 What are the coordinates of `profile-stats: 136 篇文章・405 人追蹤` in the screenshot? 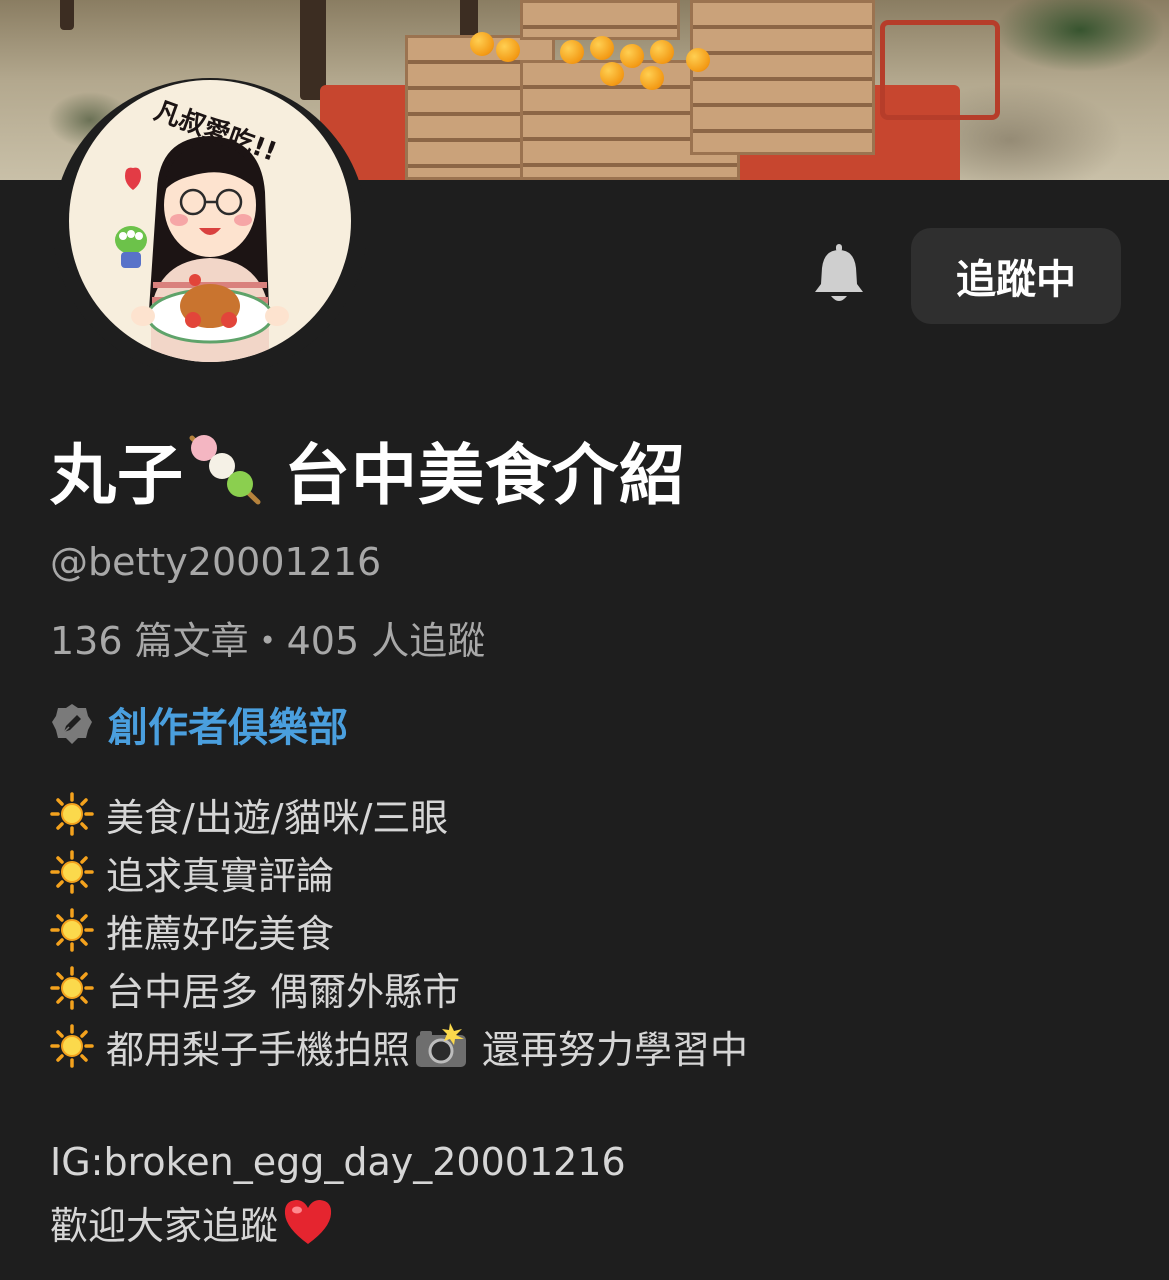 It's located at (268, 641).